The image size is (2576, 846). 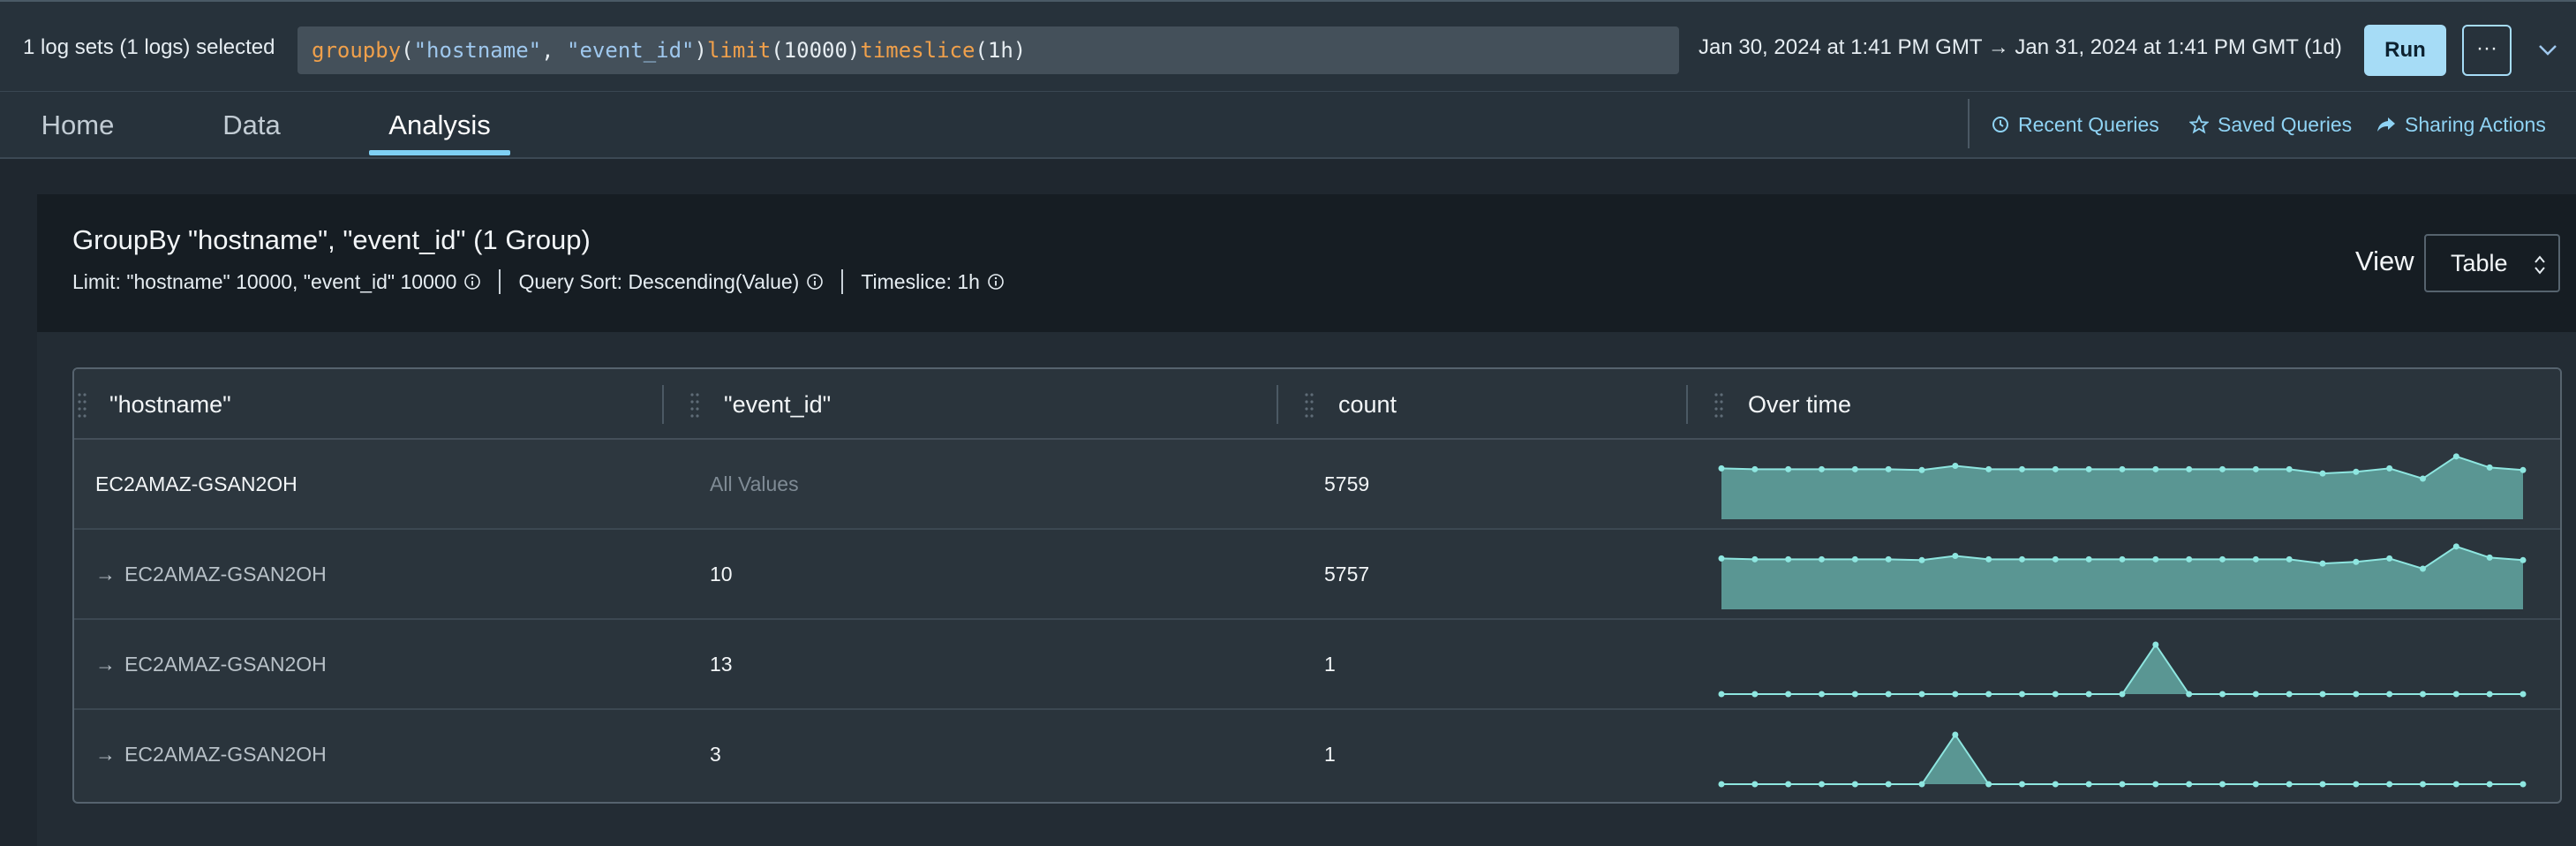 I want to click on query-token: ,, so click(x=555, y=50).